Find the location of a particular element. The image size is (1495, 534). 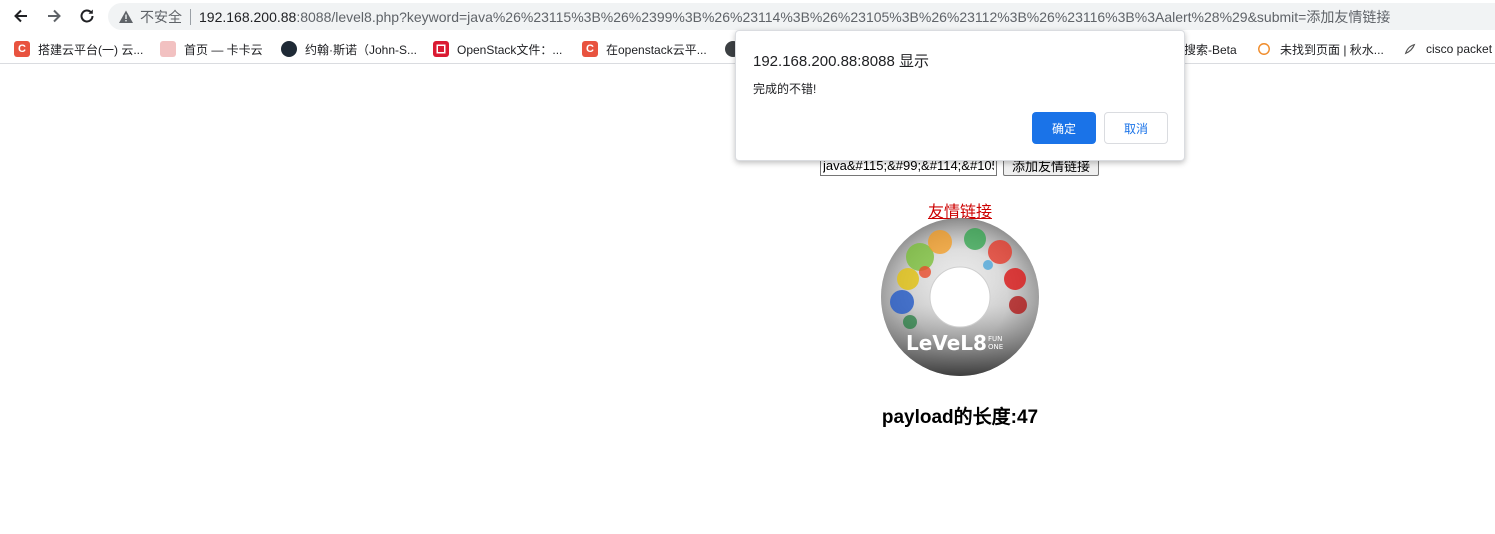

dialog-message: 完成的不错! is located at coordinates (785, 89).